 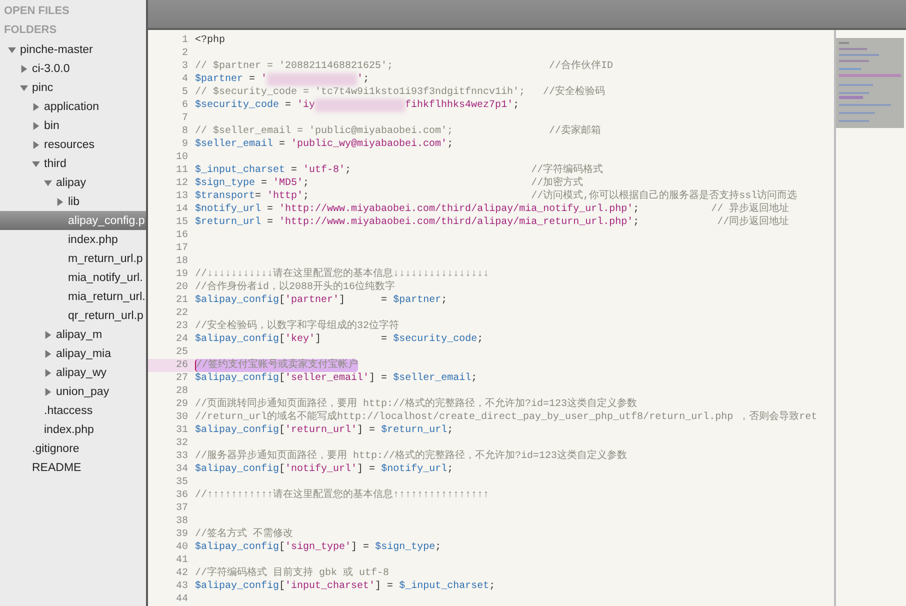 I want to click on tree-item: qr_return_url.p, so click(x=73, y=315).